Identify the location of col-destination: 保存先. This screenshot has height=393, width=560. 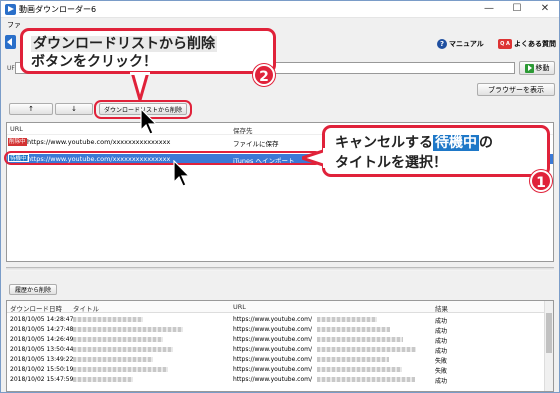
(243, 131).